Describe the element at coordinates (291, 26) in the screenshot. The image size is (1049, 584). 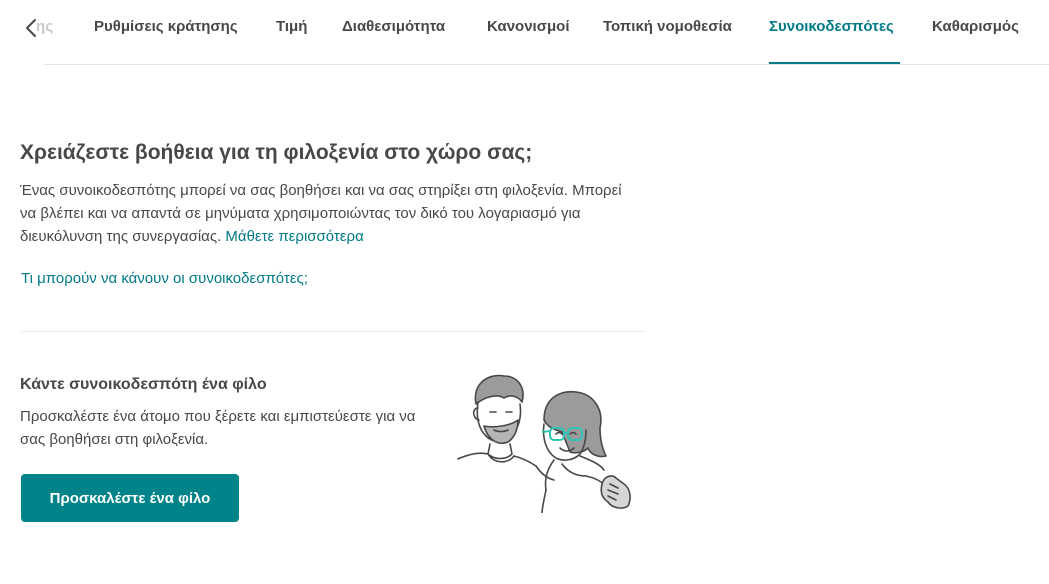
I see `tab-price: Τιμή` at that location.